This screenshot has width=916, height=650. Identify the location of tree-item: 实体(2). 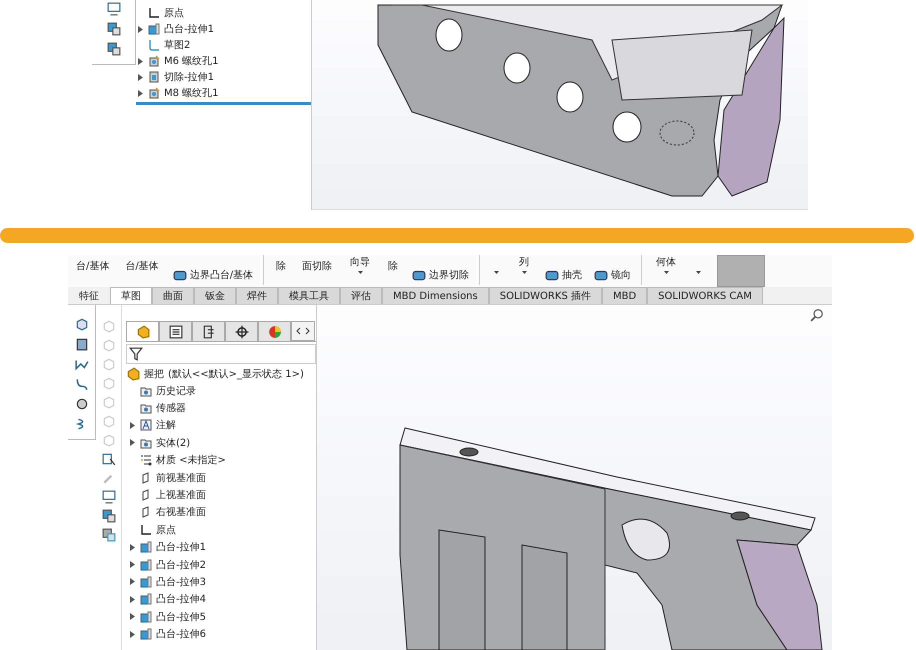
(159, 442).